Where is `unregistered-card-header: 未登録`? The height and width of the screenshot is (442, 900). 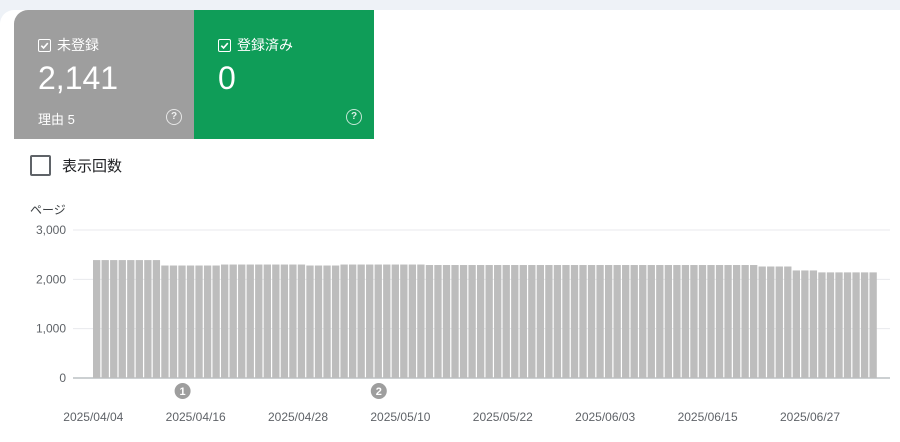
unregistered-card-header: 未登録 is located at coordinates (68, 45).